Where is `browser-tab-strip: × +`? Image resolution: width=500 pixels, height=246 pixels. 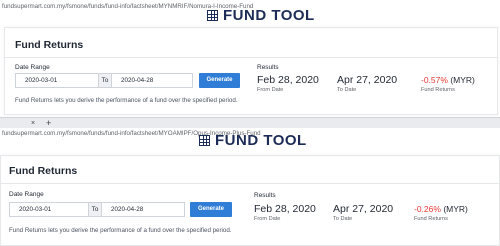
browser-tab-strip: × + is located at coordinates (250, 122).